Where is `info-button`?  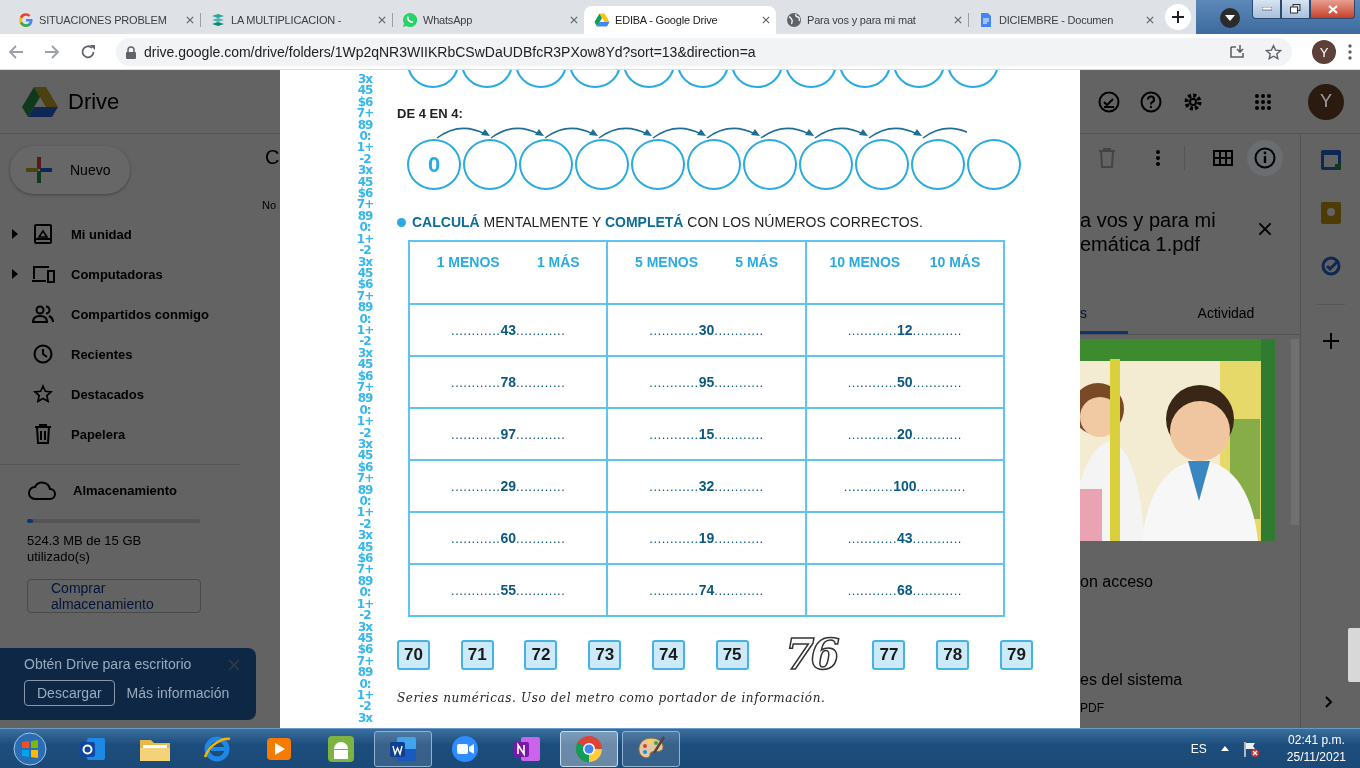 info-button is located at coordinates (1265, 158).